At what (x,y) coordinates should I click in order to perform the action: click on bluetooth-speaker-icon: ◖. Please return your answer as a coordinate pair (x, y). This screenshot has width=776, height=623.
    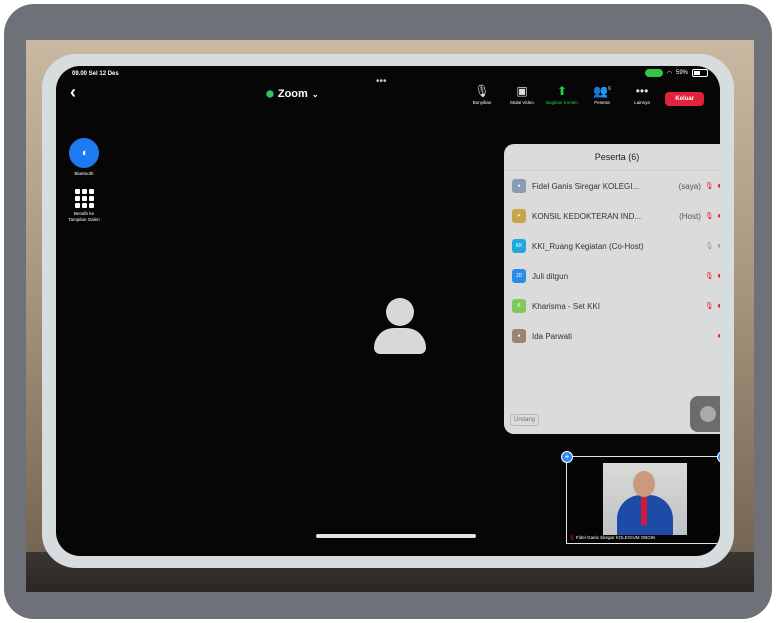
    Looking at the image, I should click on (84, 153).